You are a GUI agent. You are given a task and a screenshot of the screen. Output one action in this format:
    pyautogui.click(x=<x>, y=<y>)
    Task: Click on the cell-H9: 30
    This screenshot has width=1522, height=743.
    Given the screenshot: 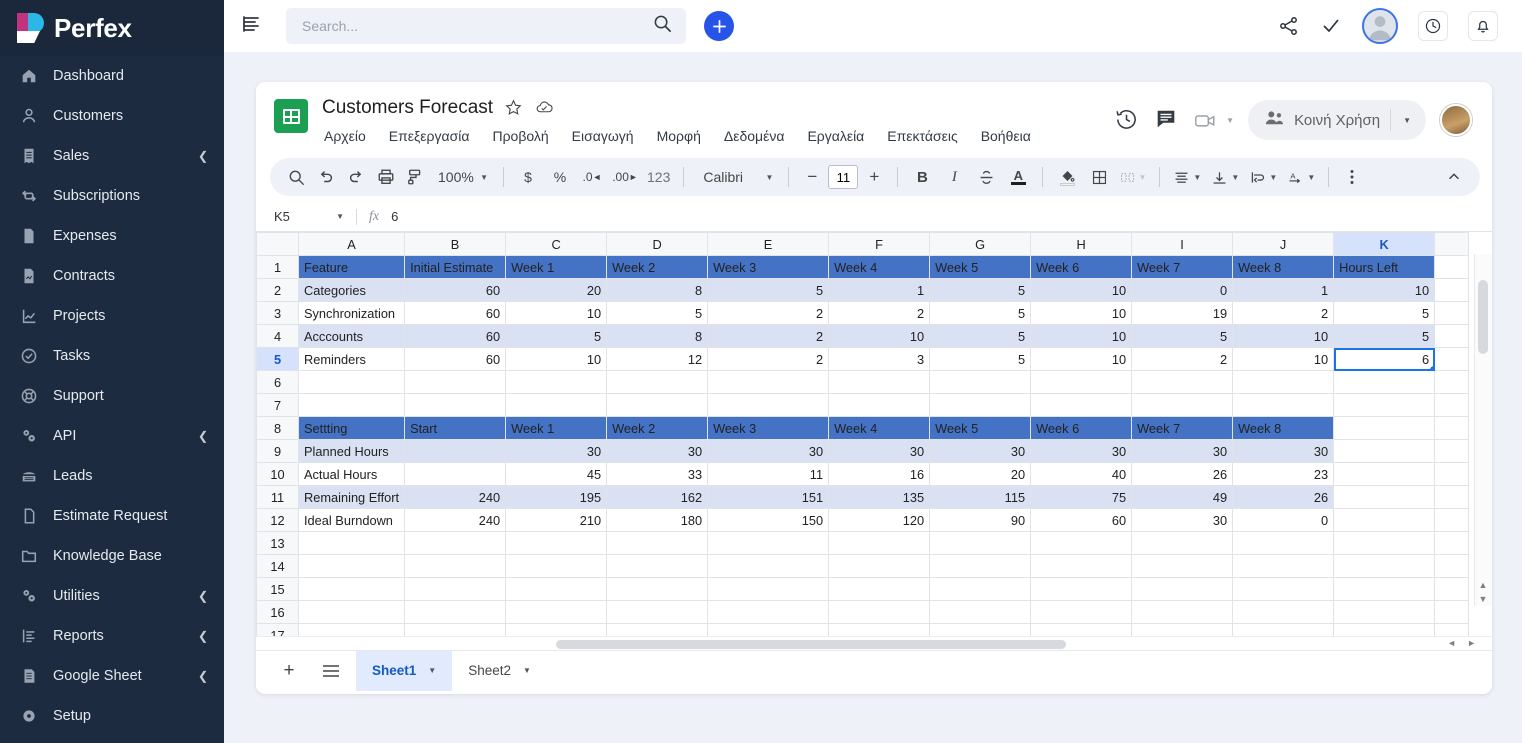 What is the action you would take?
    pyautogui.click(x=1081, y=451)
    